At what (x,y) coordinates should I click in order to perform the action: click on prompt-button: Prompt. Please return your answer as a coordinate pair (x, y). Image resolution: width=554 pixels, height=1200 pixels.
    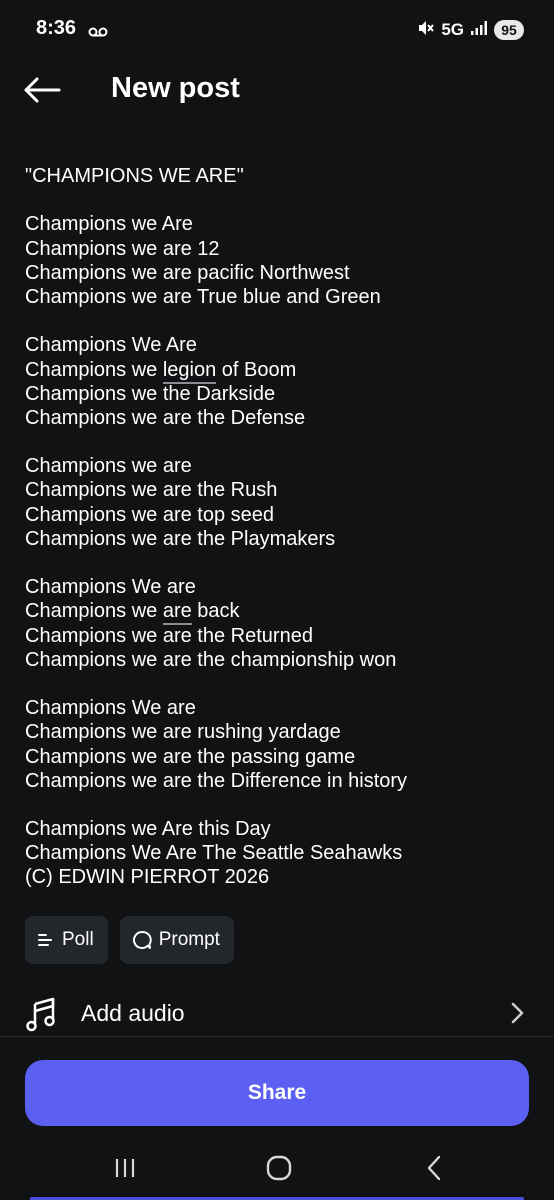
    Looking at the image, I should click on (176, 940).